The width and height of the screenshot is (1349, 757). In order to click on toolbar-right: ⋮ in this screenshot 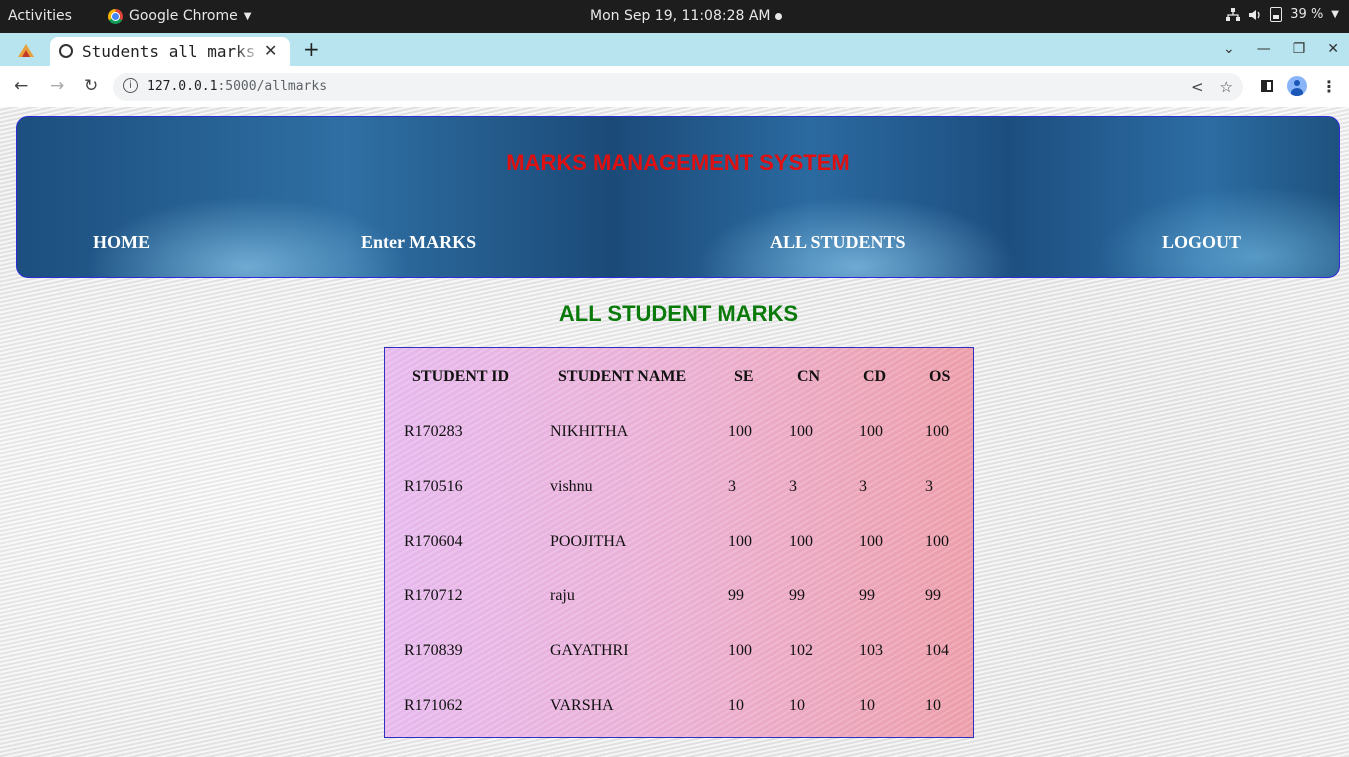, I will do `click(1299, 86)`.